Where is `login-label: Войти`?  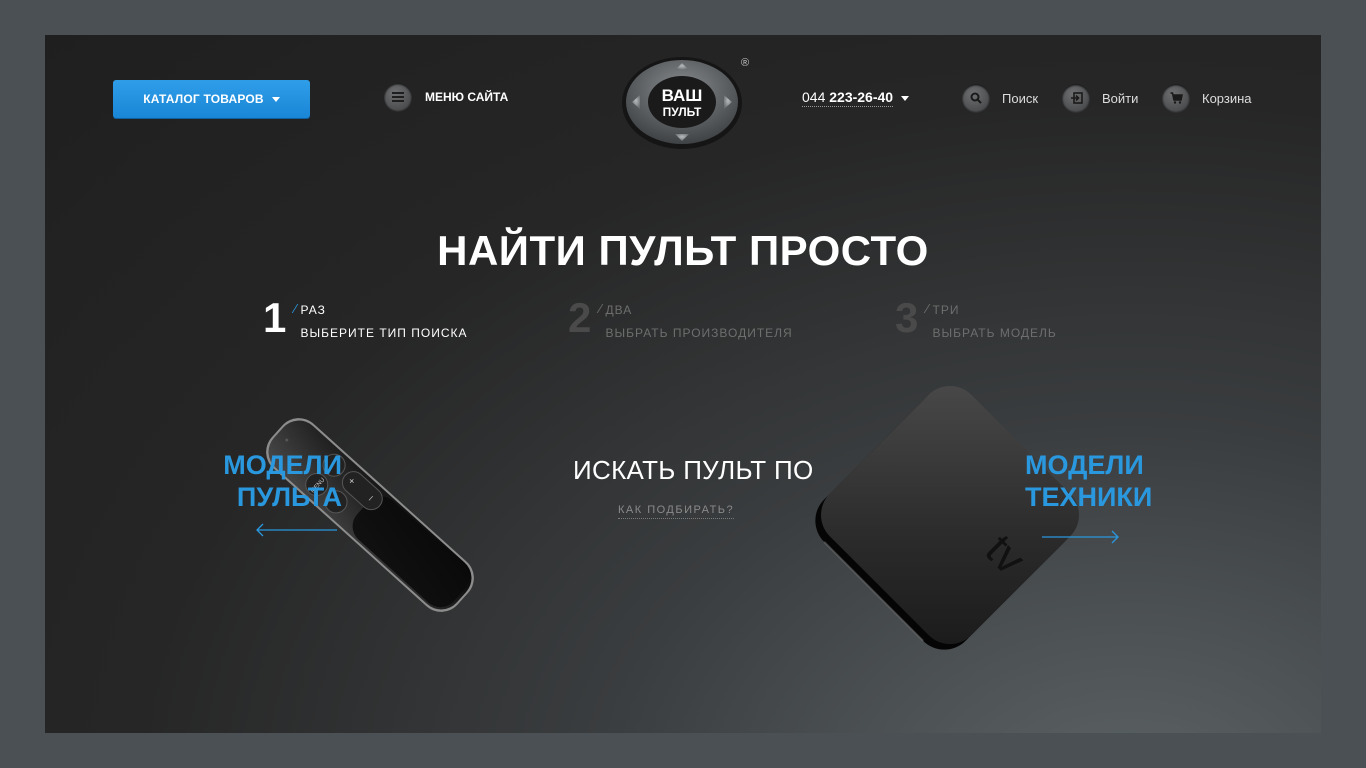
login-label: Войти is located at coordinates (1120, 98).